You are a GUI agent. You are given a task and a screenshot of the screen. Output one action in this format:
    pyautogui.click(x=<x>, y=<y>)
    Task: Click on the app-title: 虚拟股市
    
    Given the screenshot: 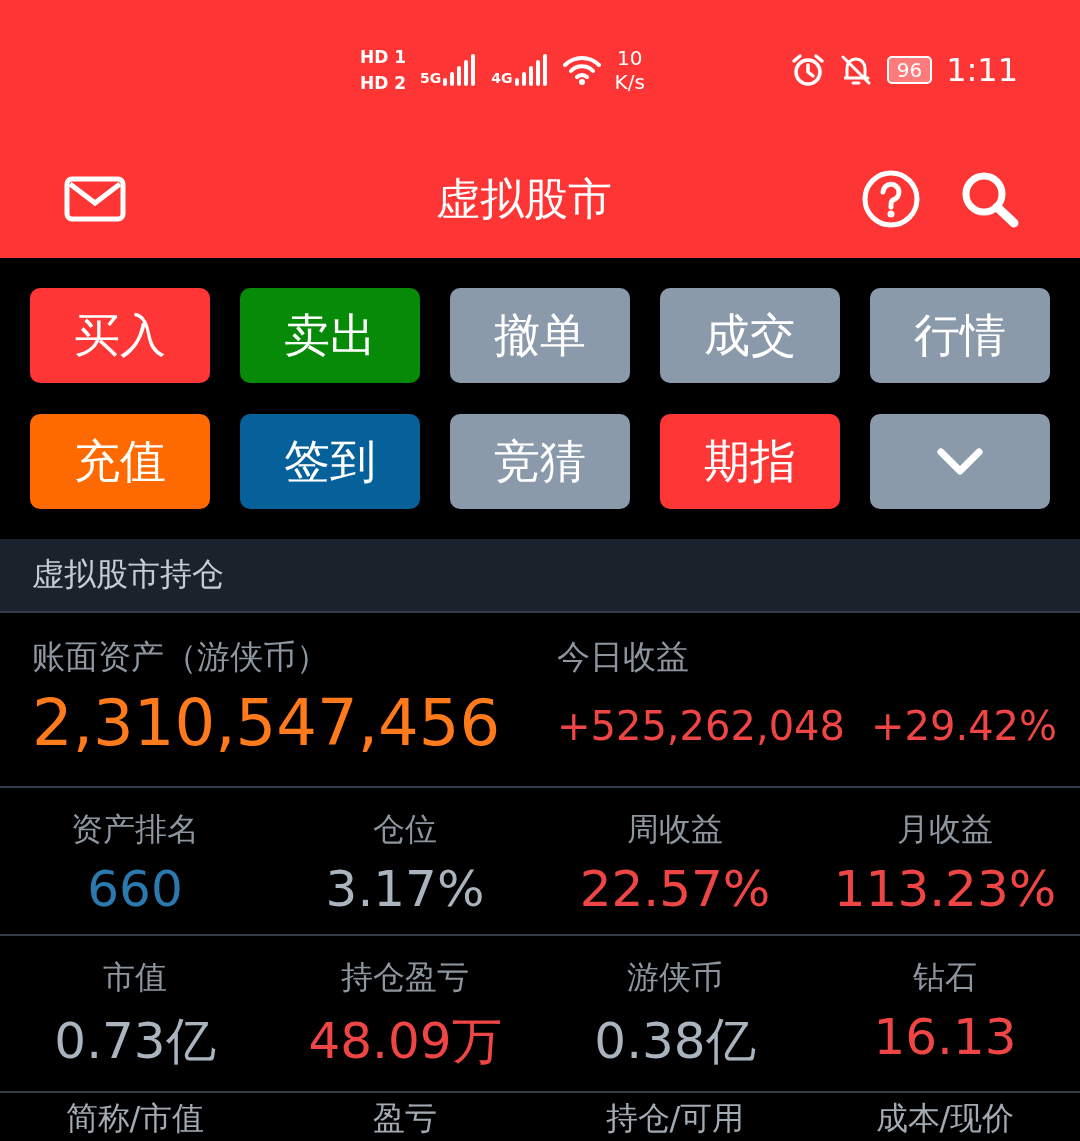 What is the action you would take?
    pyautogui.click(x=524, y=198)
    